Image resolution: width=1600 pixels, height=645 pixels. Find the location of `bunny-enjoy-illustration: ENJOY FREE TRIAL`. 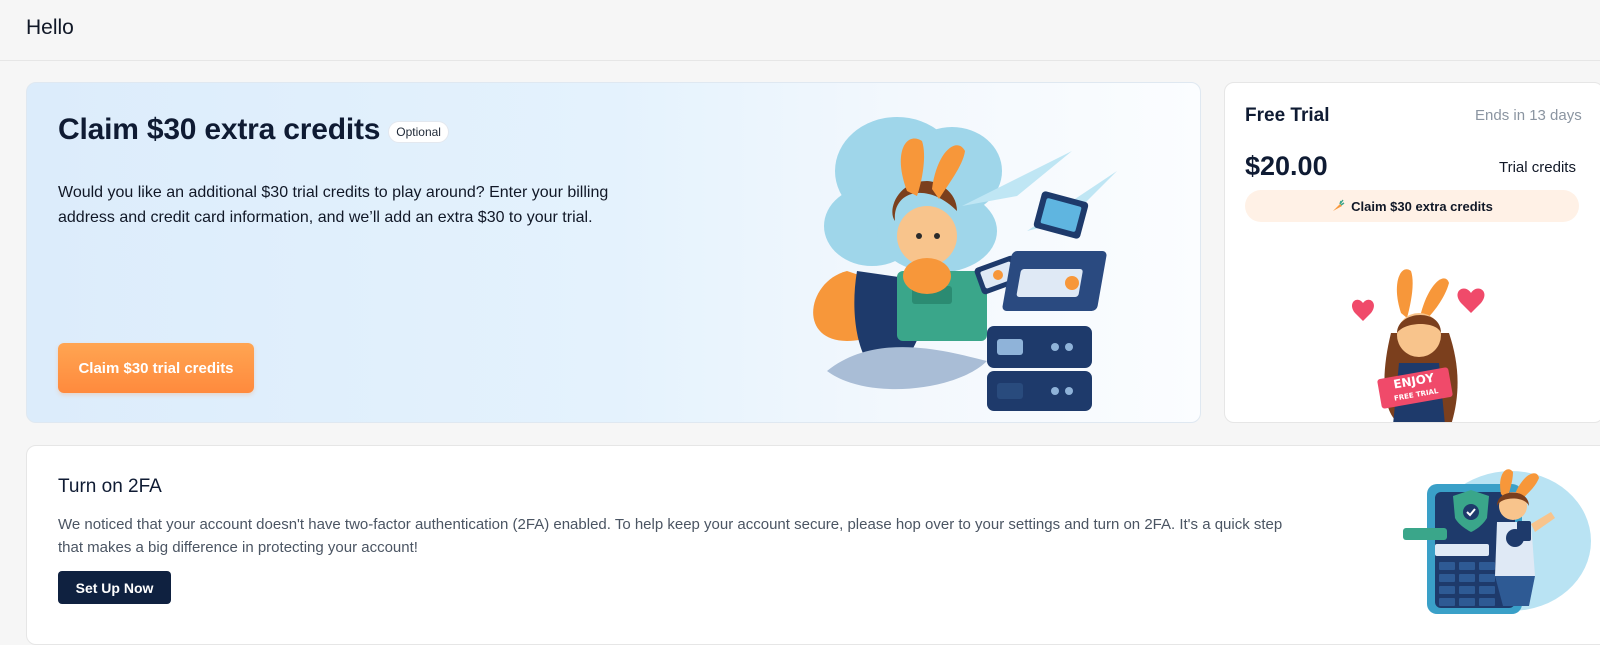

bunny-enjoy-illustration: ENJOY FREE TRIAL is located at coordinates (1418, 345).